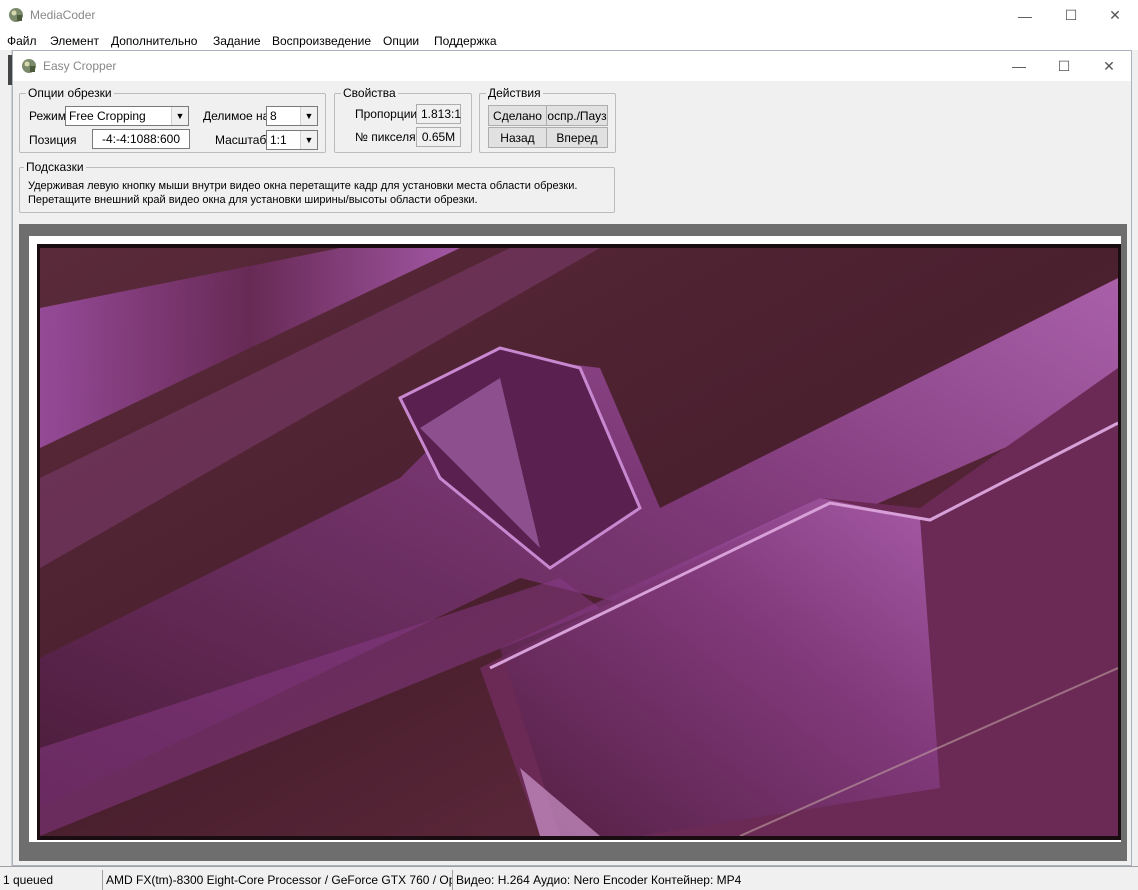  I want to click on menu-options: Опции, so click(401, 41).